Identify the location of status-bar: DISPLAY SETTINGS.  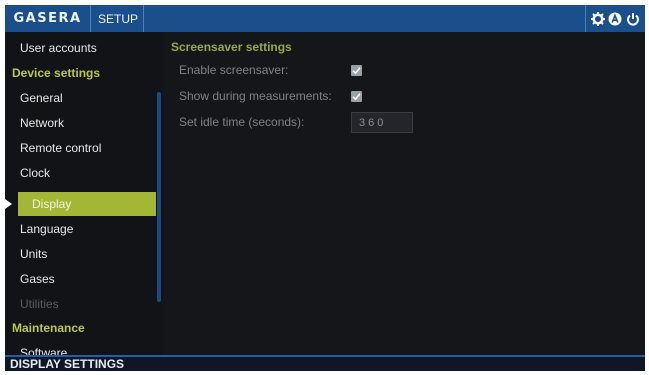
(325, 363).